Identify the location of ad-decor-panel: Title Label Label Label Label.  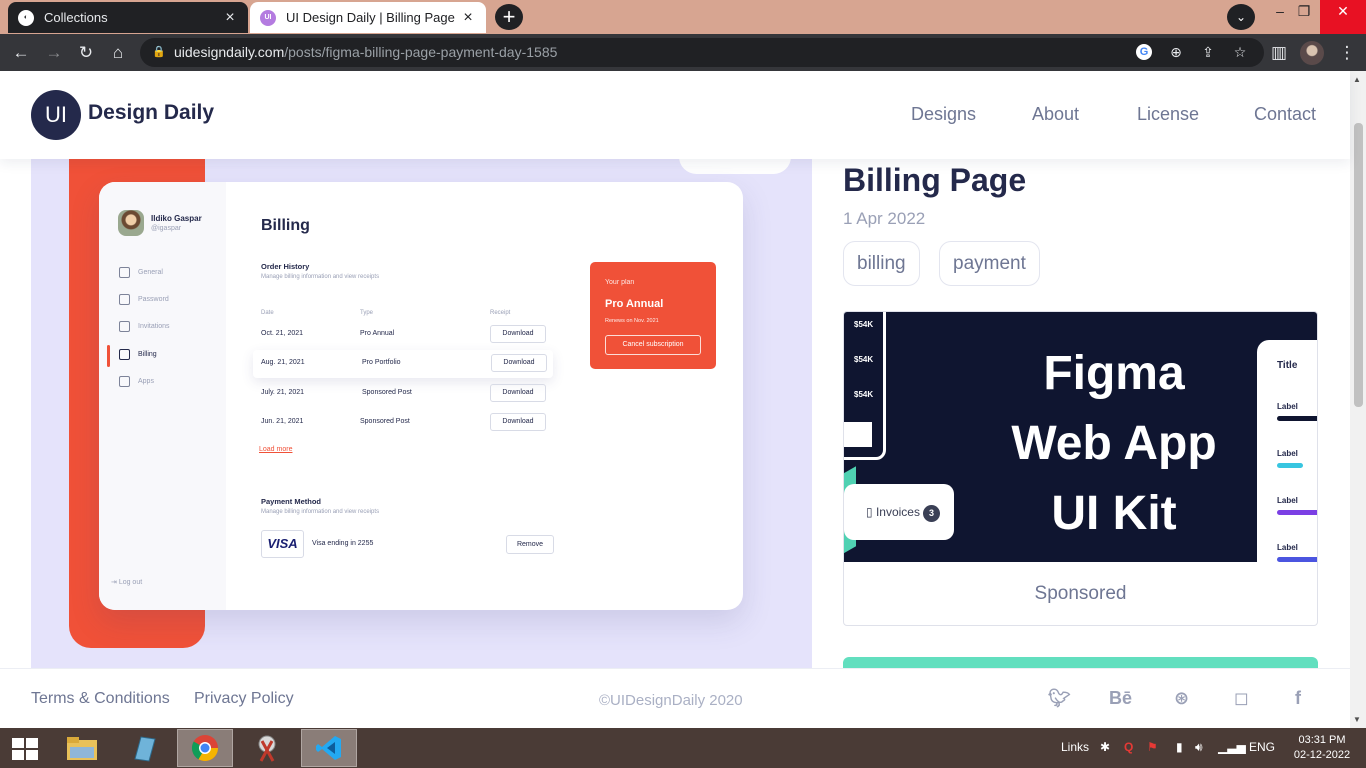
(1287, 451).